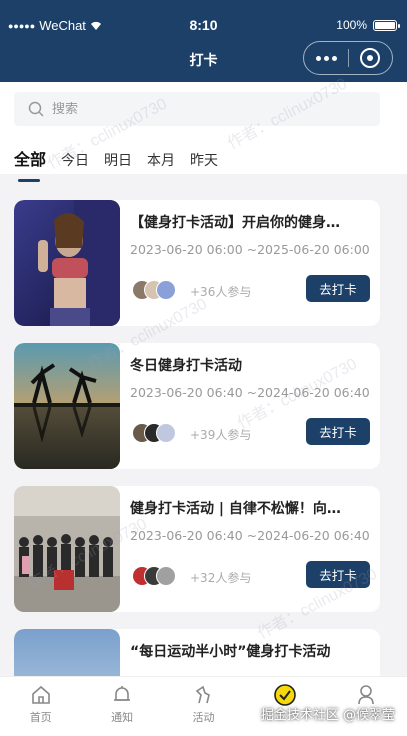 This screenshot has width=407, height=736. What do you see at coordinates (221, 435) in the screenshot?
I see `participant-count: +39人参与` at bounding box center [221, 435].